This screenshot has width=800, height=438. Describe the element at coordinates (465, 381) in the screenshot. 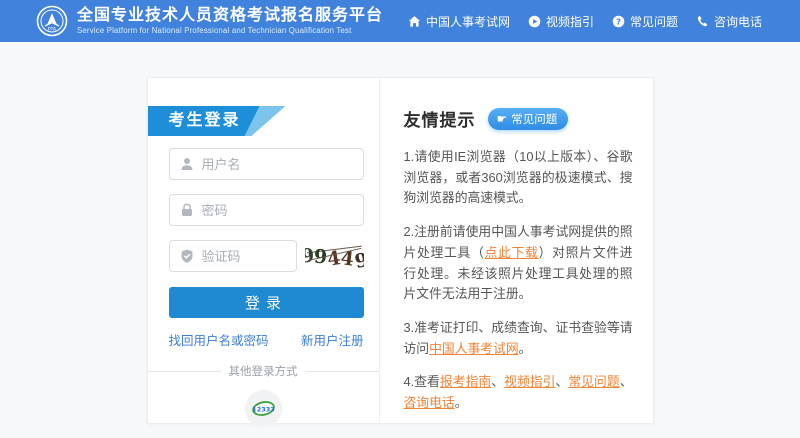

I see `tip-inline-link: 报考指南` at that location.